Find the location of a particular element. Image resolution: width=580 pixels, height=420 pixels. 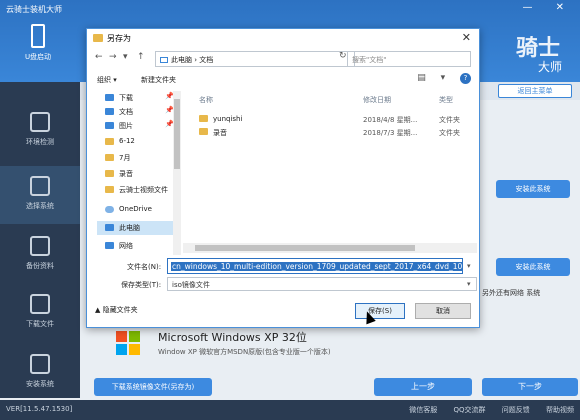

close-icon: ✕ is located at coordinates (466, 37).